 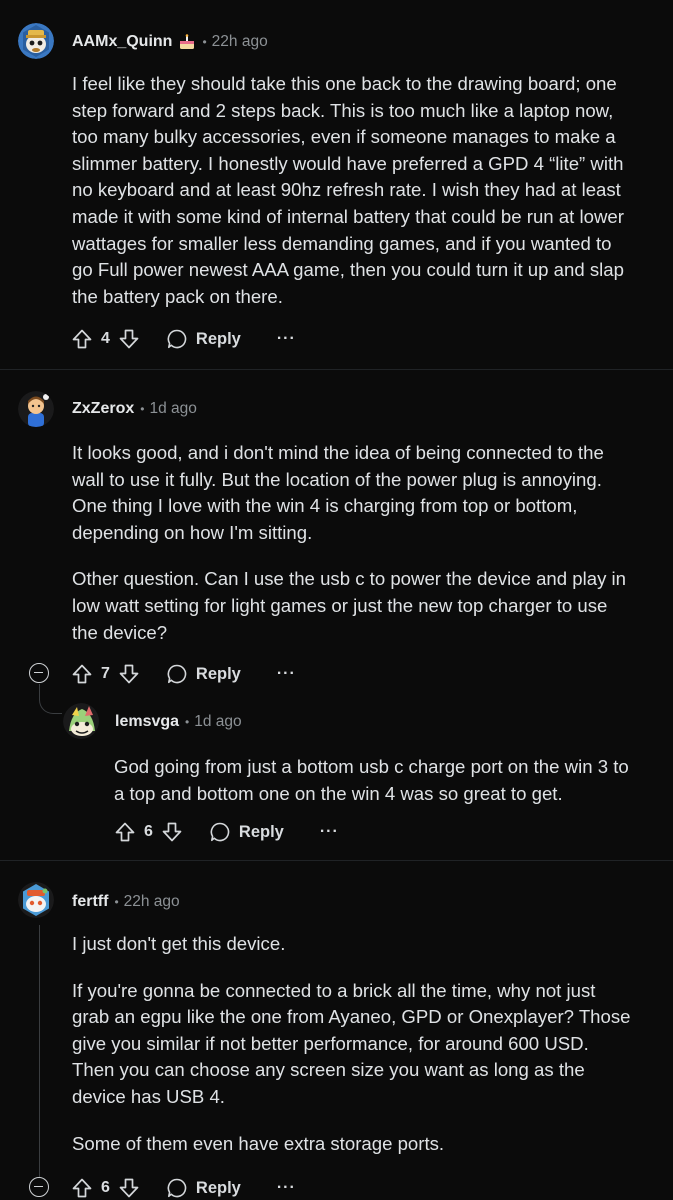 I want to click on comment-actions: 4 Reply ···, so click(x=183, y=339).